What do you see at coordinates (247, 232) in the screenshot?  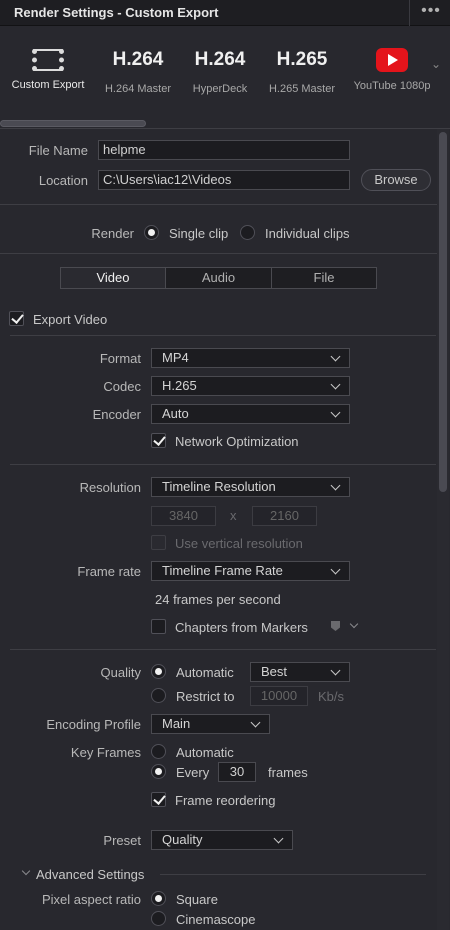 I see `individual-clips-radio` at bounding box center [247, 232].